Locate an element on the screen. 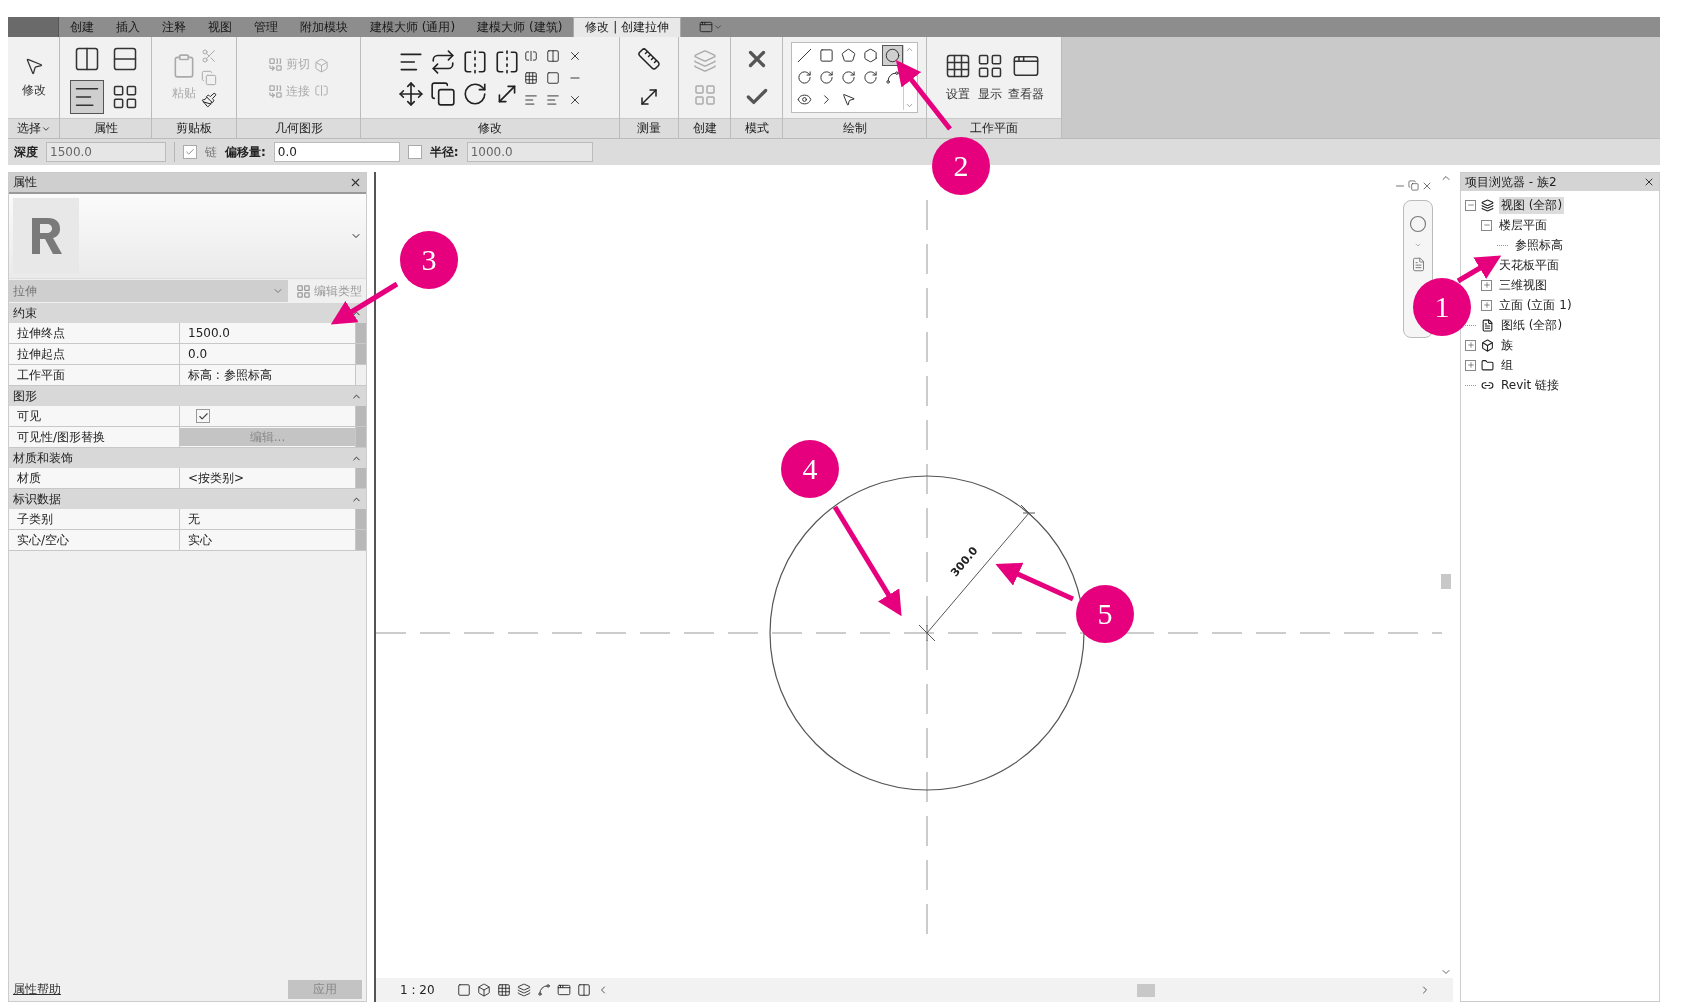  property-name: 实心/空心 is located at coordinates (94, 540).